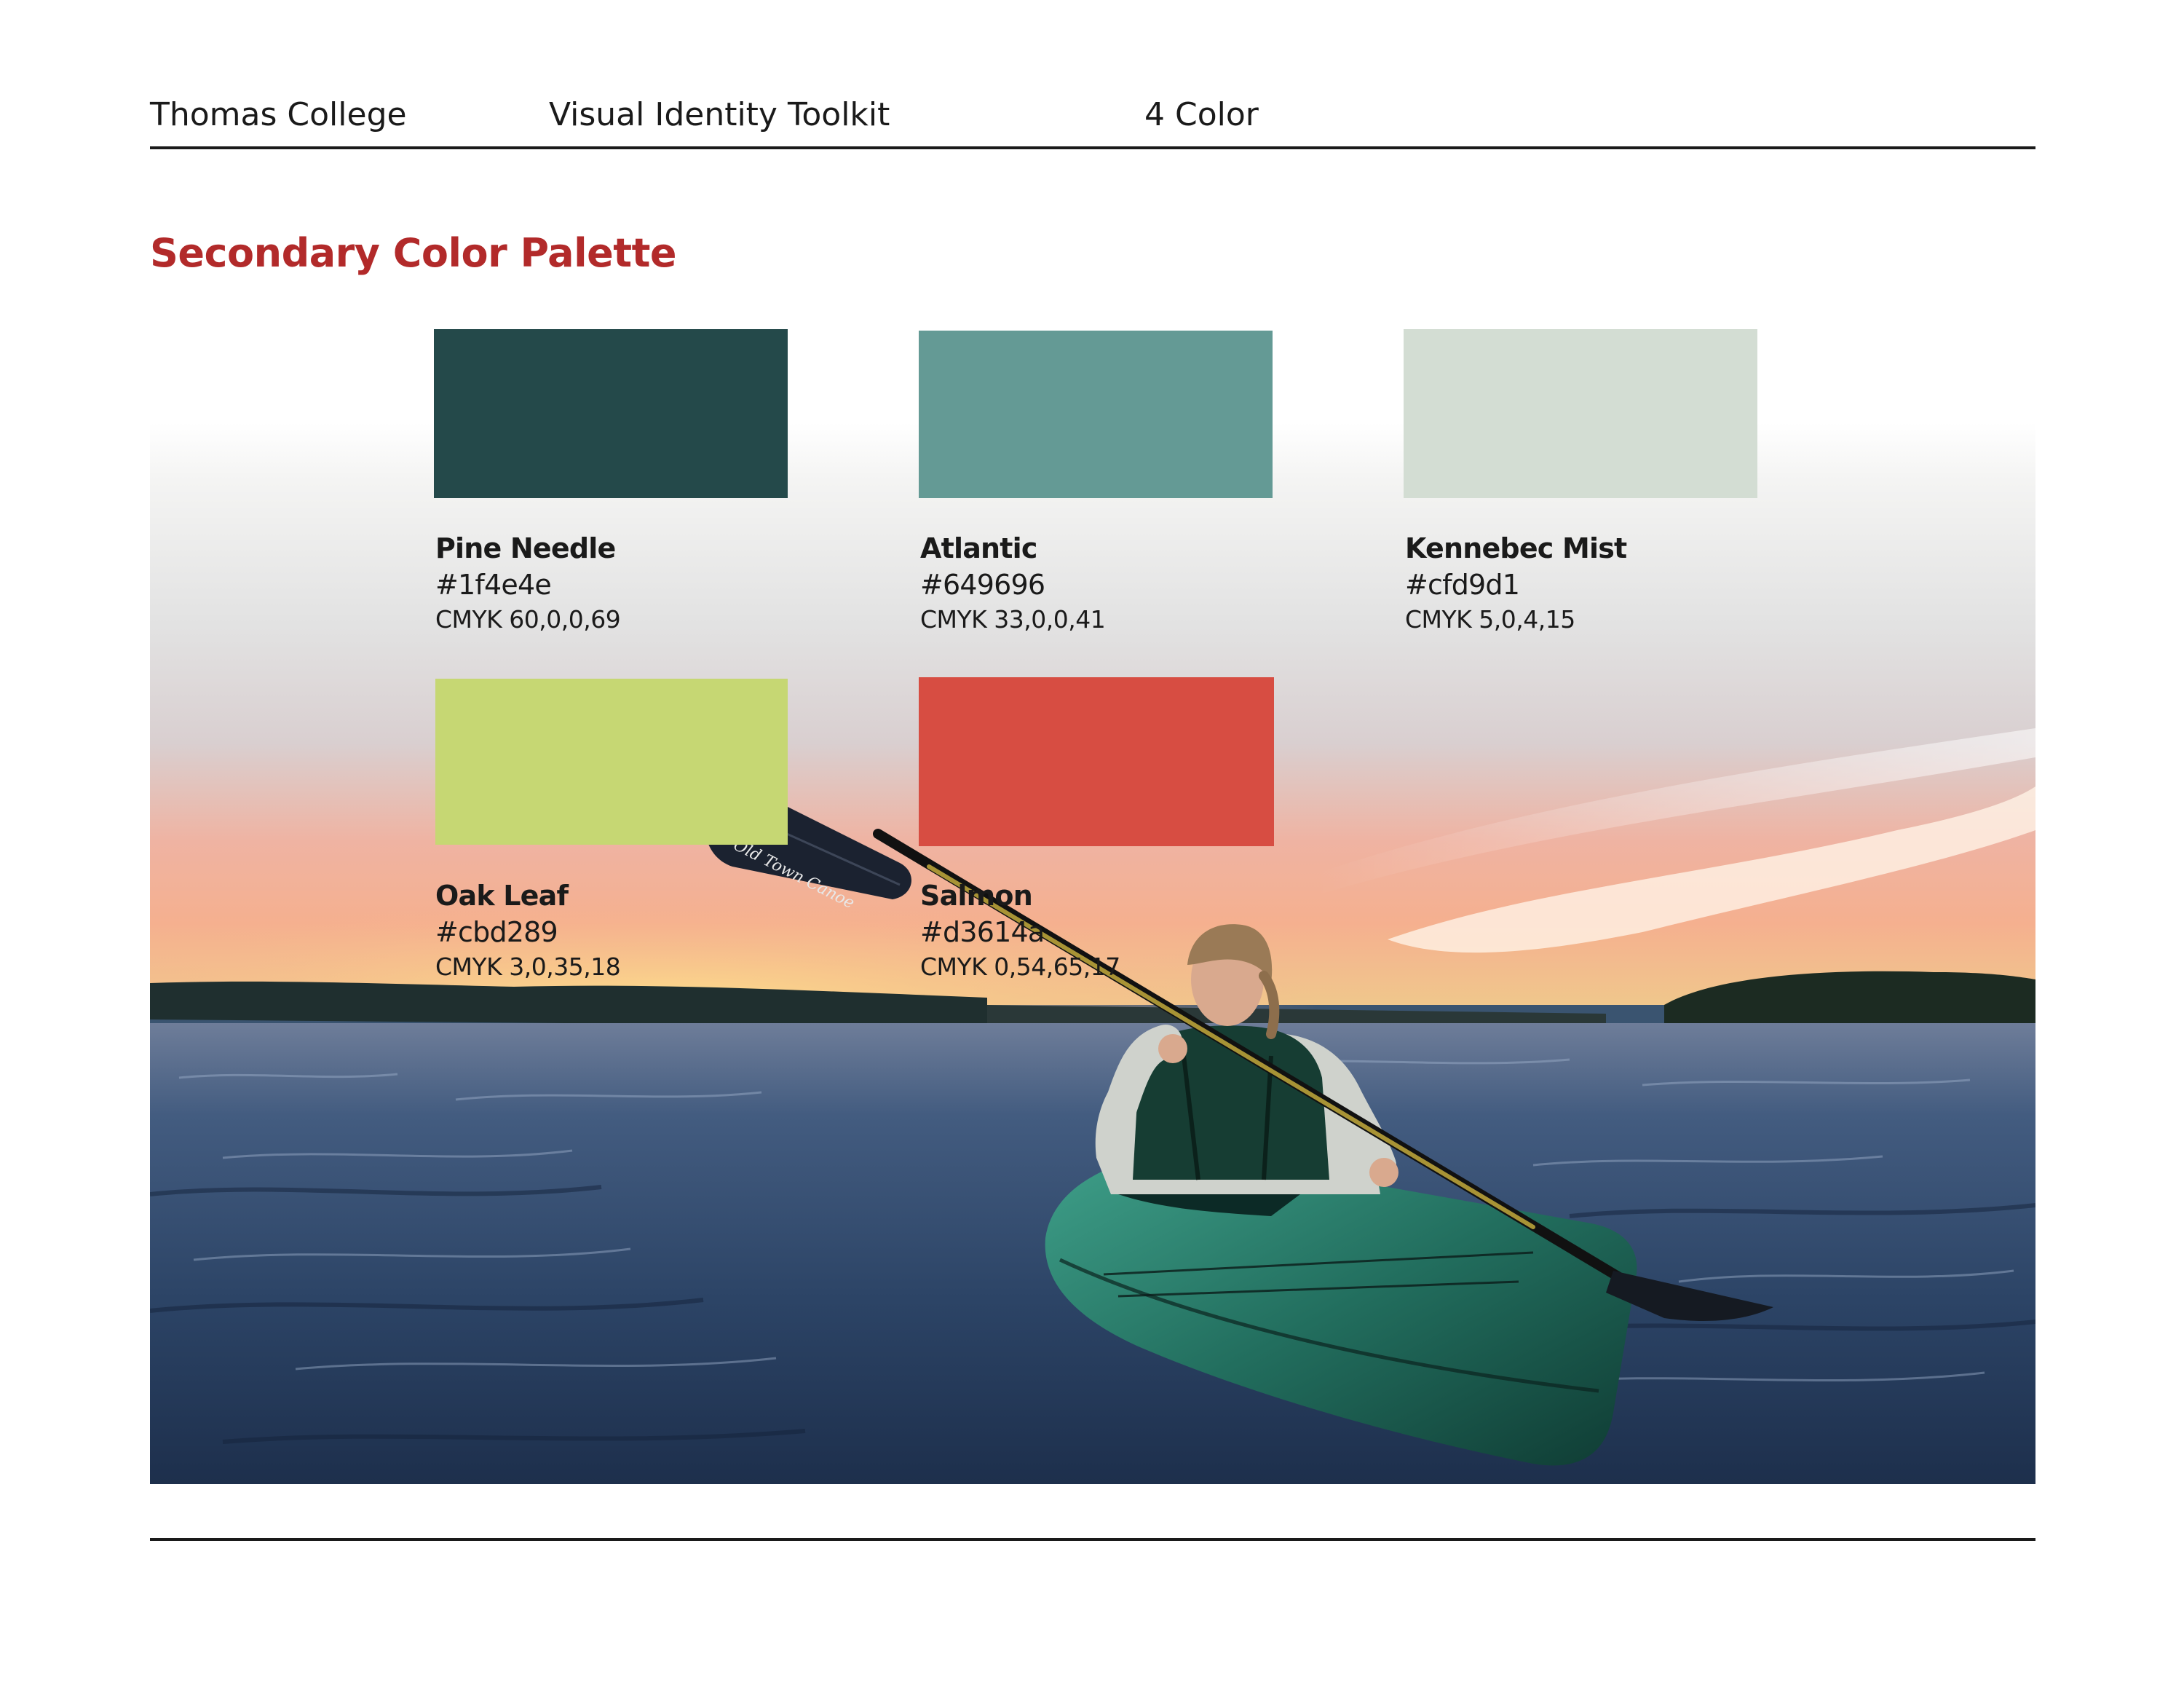  What do you see at coordinates (1096, 761) in the screenshot?
I see `swatch-salmon` at bounding box center [1096, 761].